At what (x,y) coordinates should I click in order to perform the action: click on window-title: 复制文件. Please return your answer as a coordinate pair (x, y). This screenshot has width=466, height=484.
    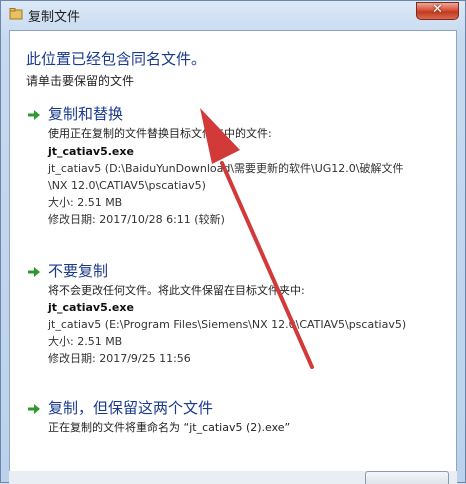
    Looking at the image, I should click on (54, 17).